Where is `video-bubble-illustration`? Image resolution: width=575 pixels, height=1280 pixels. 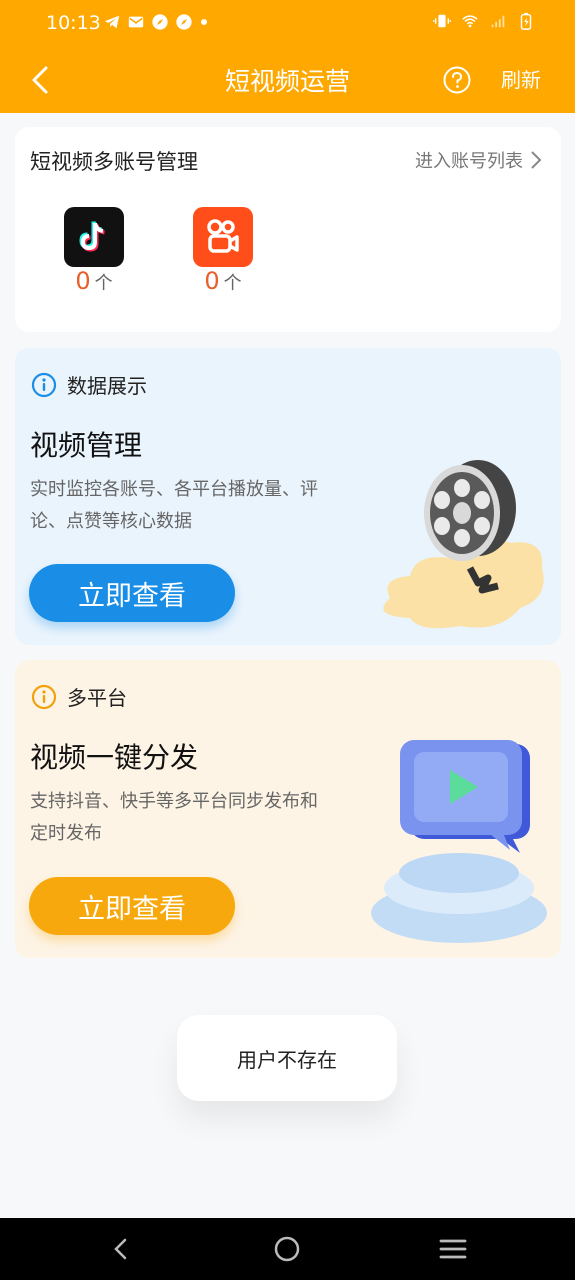 video-bubble-illustration is located at coordinates (459, 841).